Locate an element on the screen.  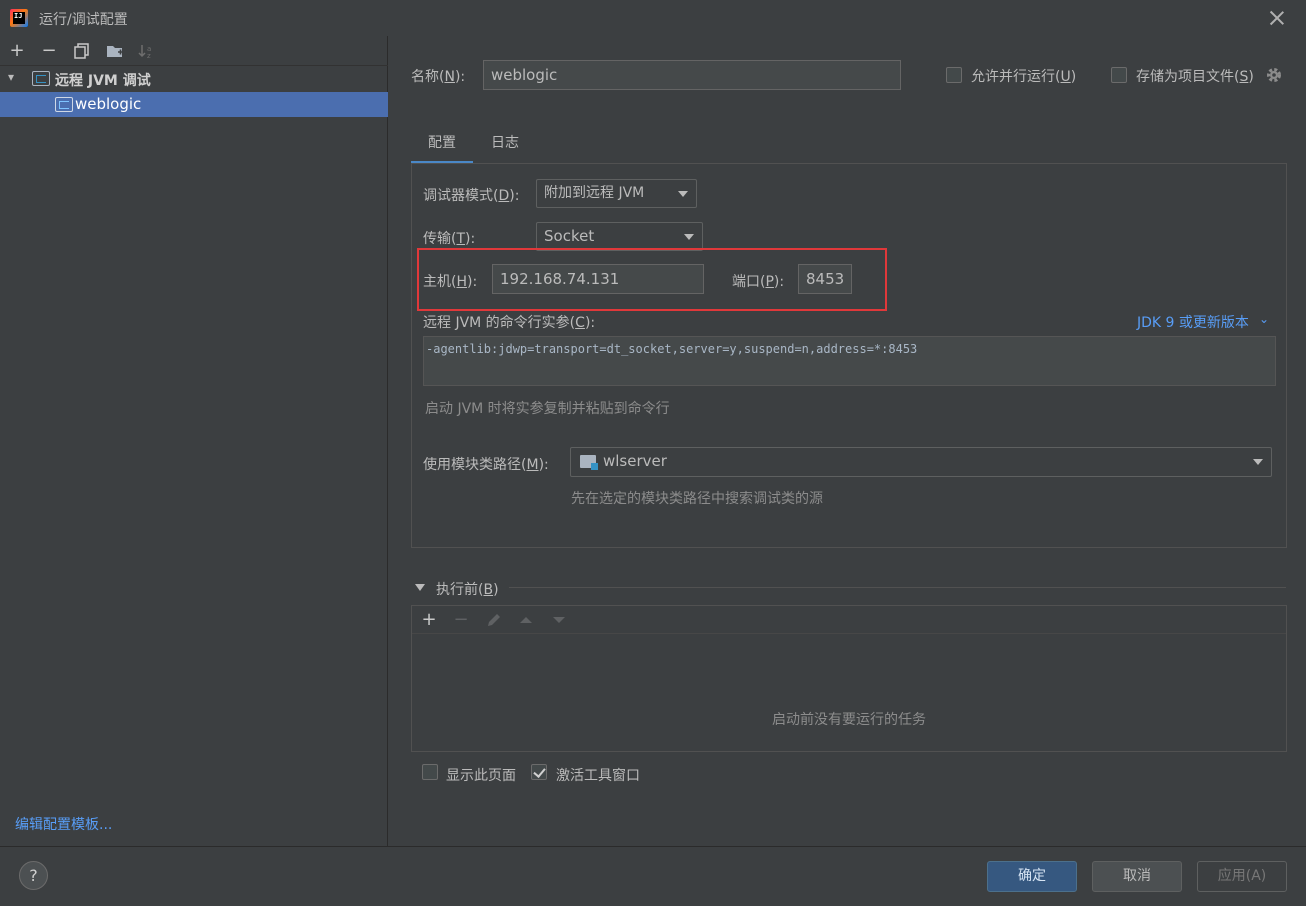
window-title: 运行/调试配置 is located at coordinates (83, 20).